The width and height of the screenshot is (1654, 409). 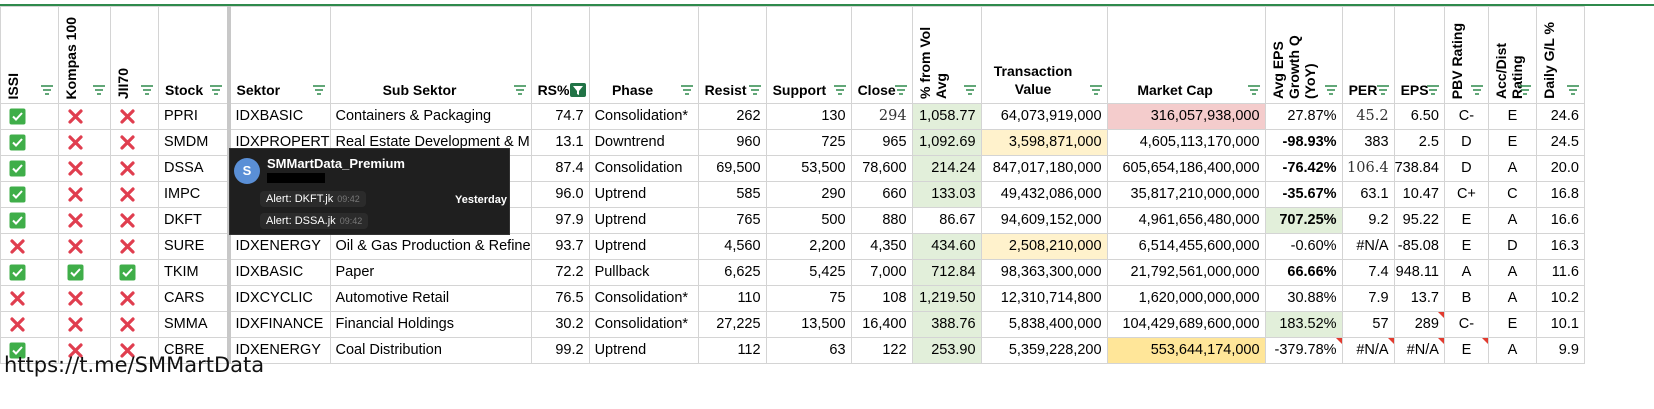 I want to click on cell-epsg: 27.87%, so click(x=1303, y=116).